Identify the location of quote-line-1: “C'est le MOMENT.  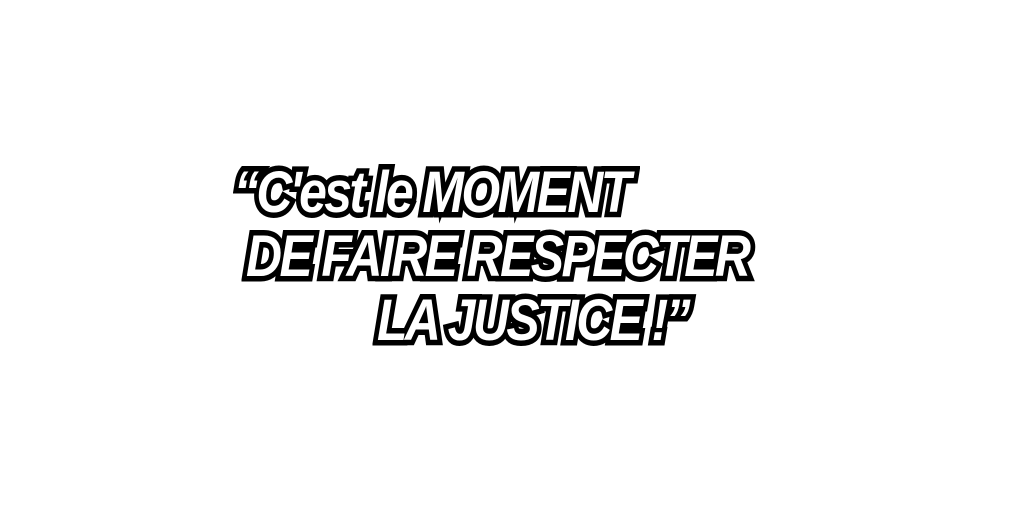
(432, 192).